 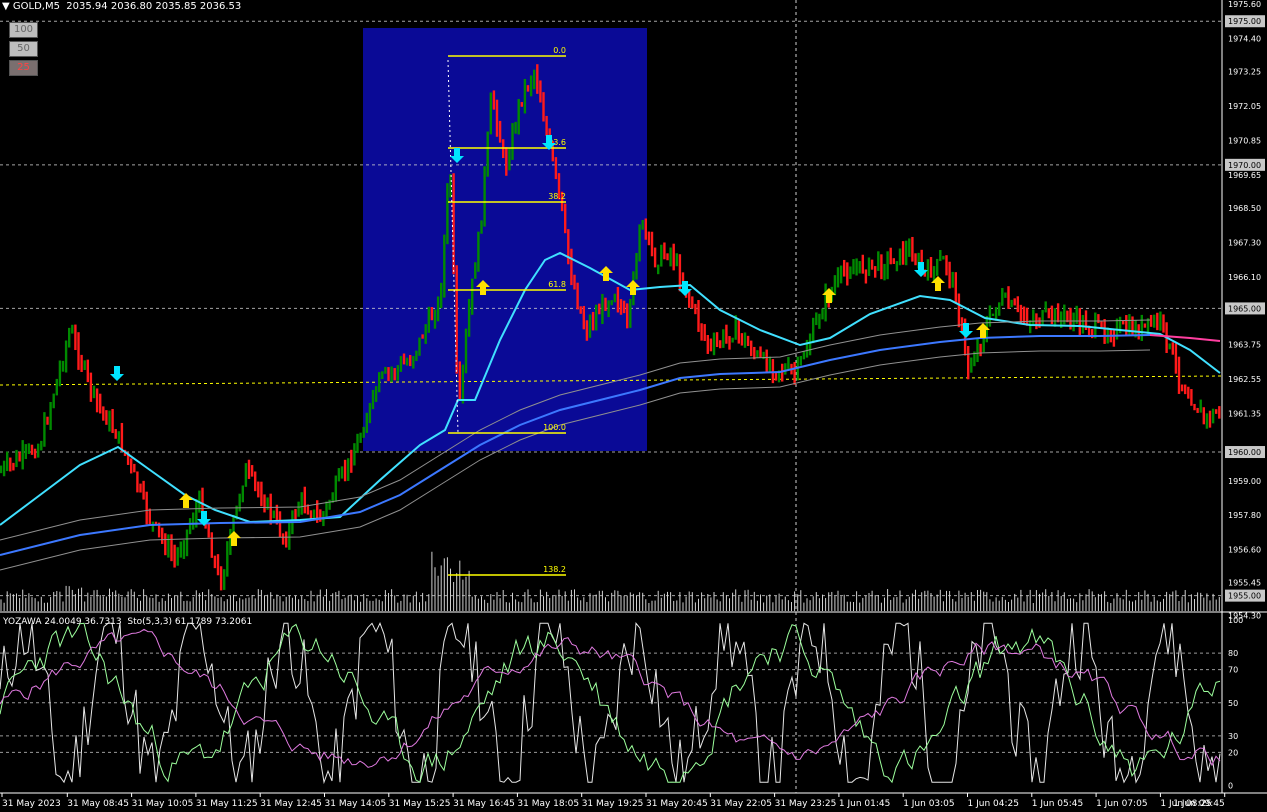 I want to click on time-label: 1 Jun 09:45, so click(x=1198, y=804).